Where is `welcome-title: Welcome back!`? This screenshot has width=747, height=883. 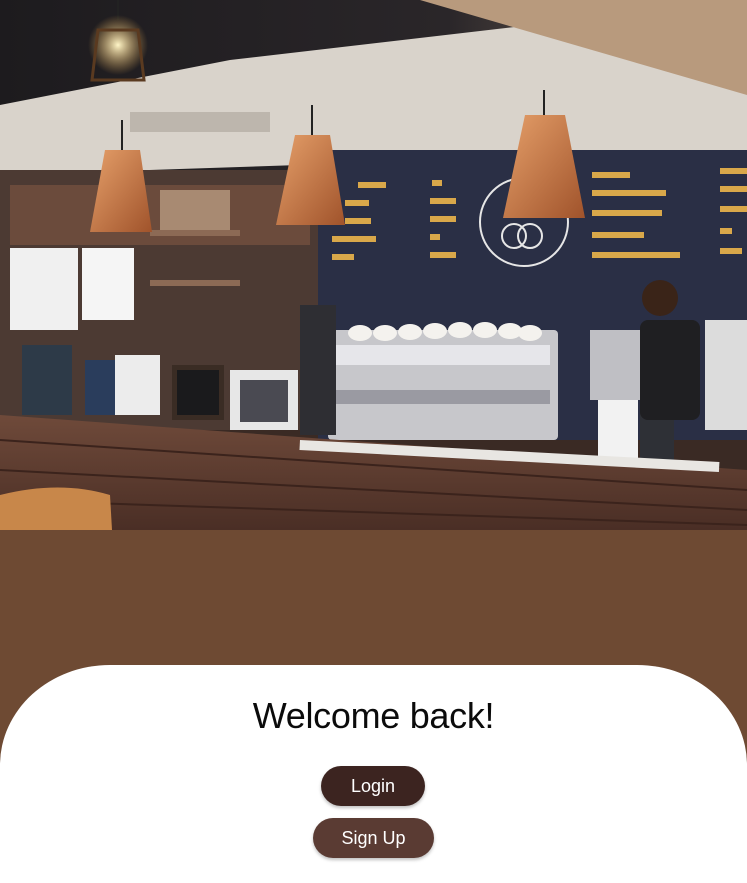 welcome-title: Welcome back! is located at coordinates (373, 715).